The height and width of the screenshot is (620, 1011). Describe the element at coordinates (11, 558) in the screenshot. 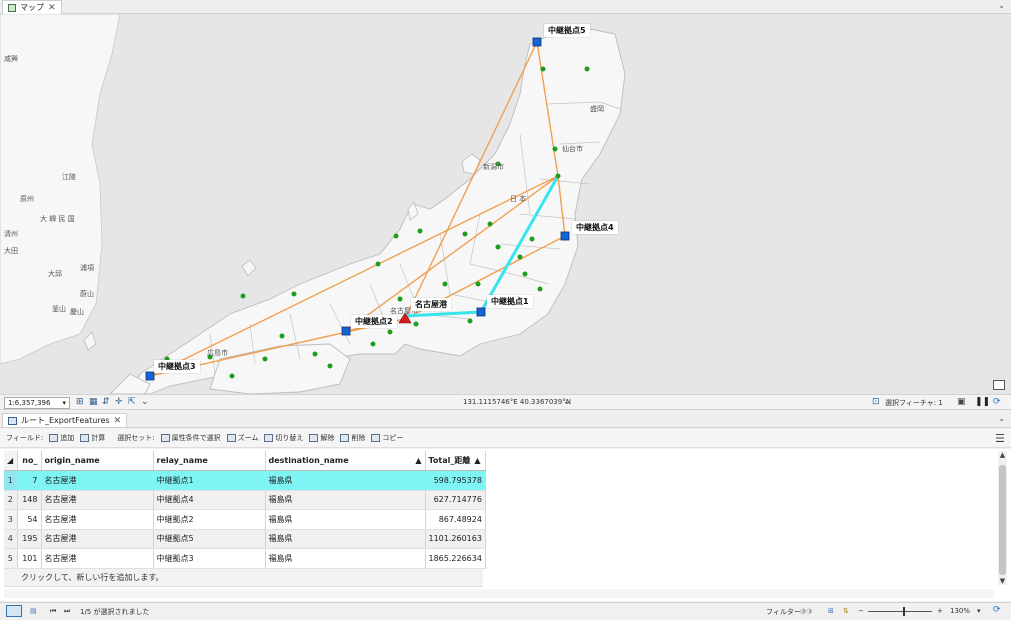

I see `row-number: 5` at that location.